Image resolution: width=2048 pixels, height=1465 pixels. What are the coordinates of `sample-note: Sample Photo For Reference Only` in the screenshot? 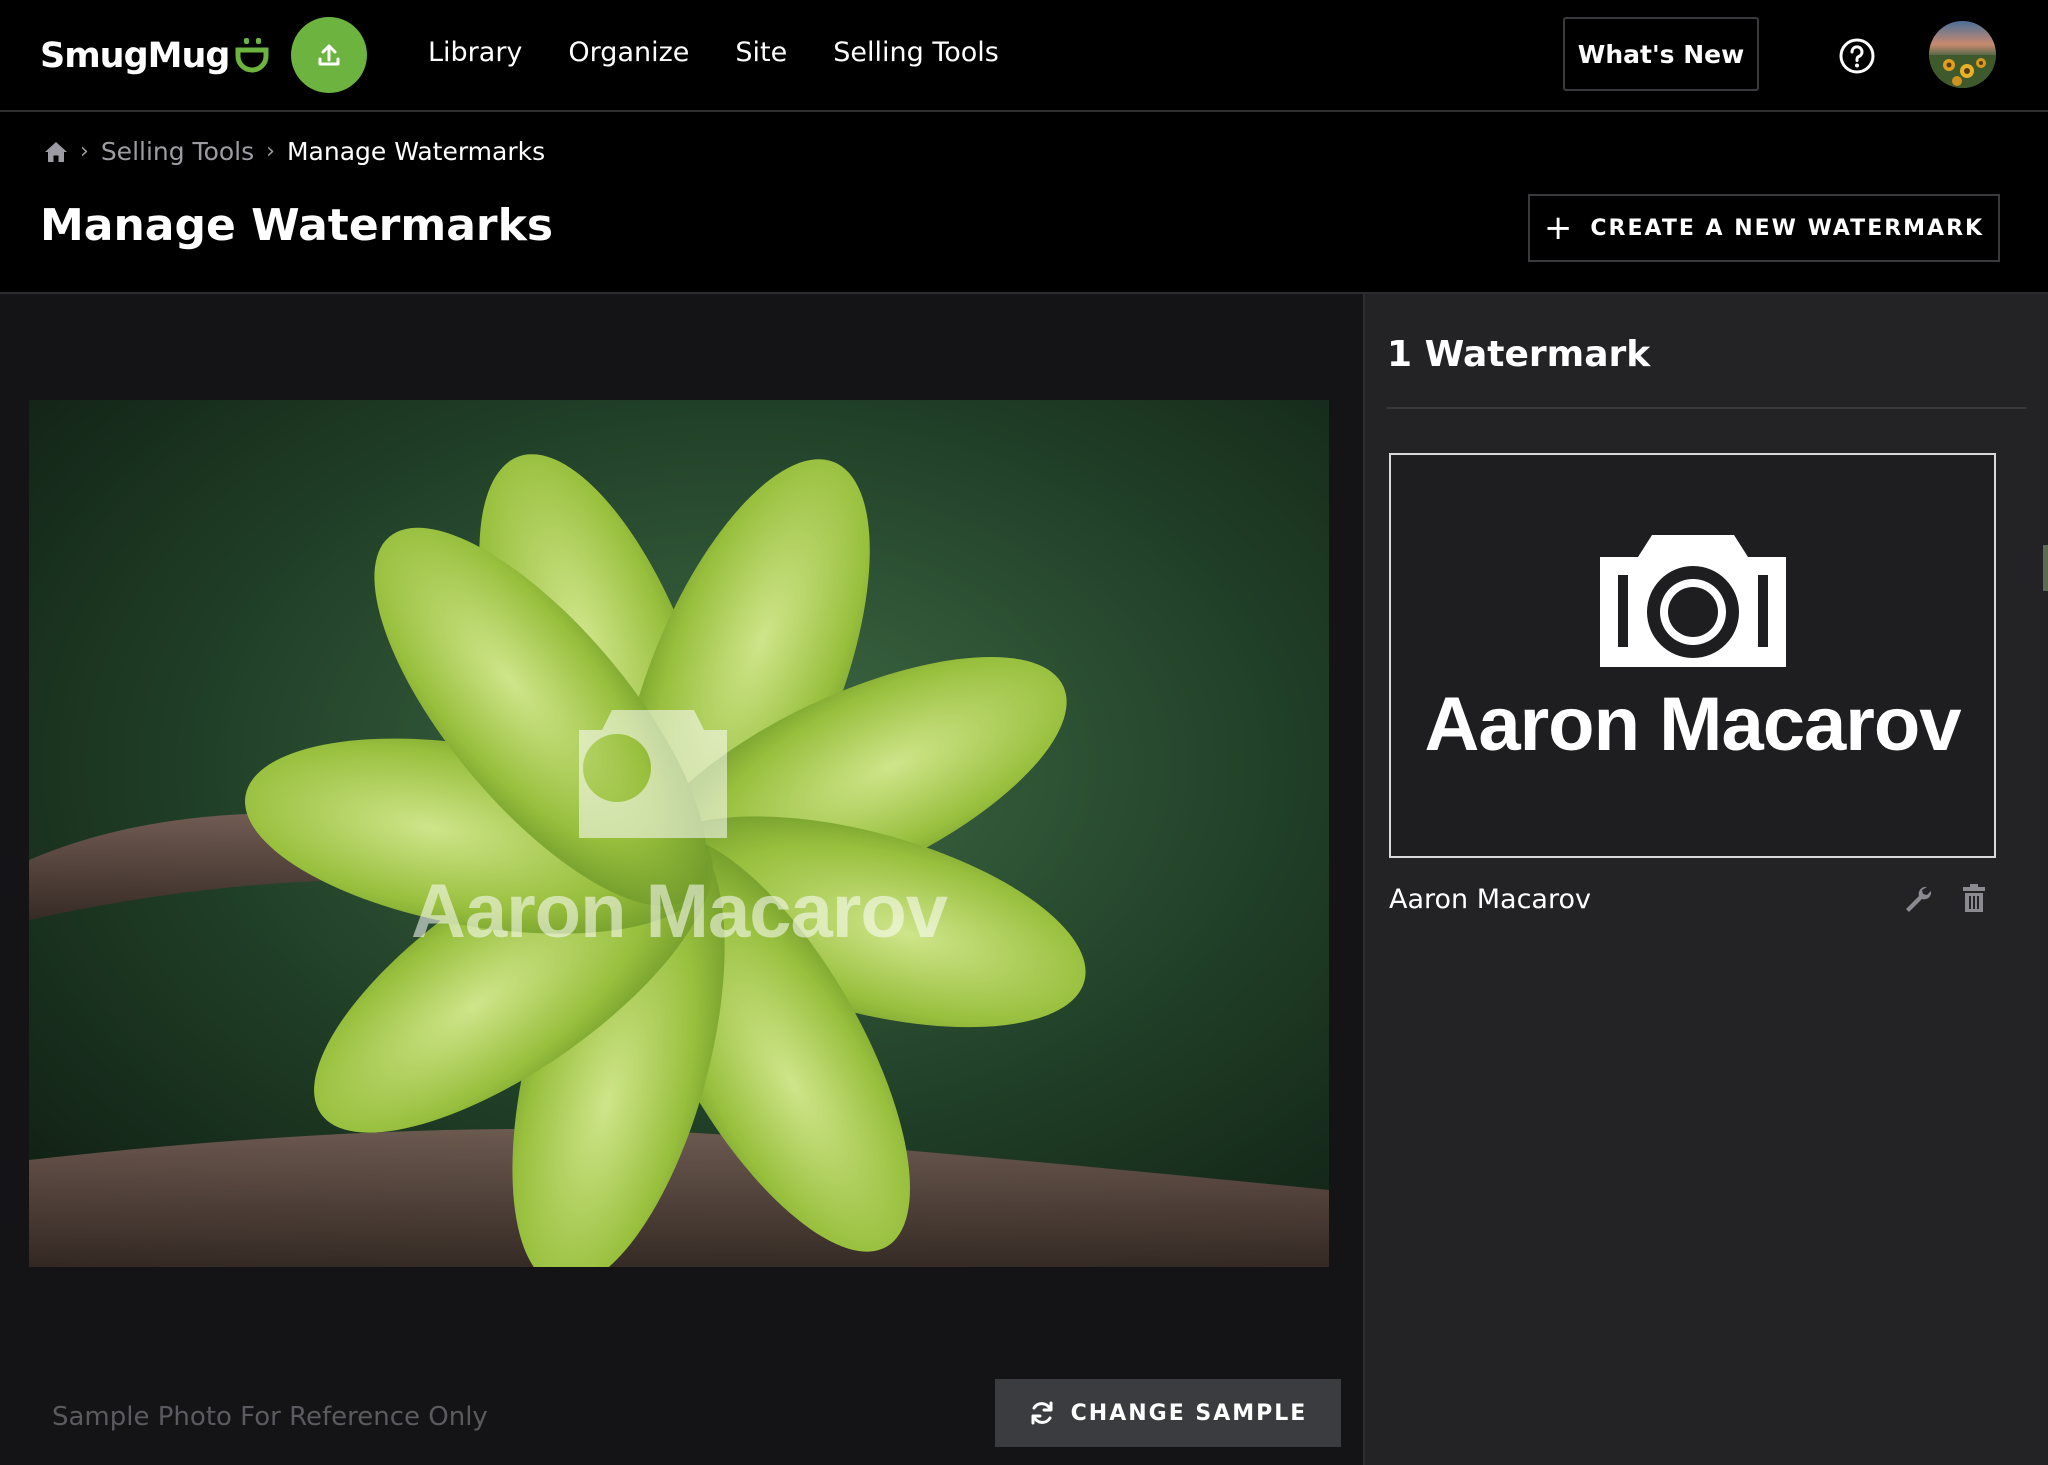 It's located at (270, 1417).